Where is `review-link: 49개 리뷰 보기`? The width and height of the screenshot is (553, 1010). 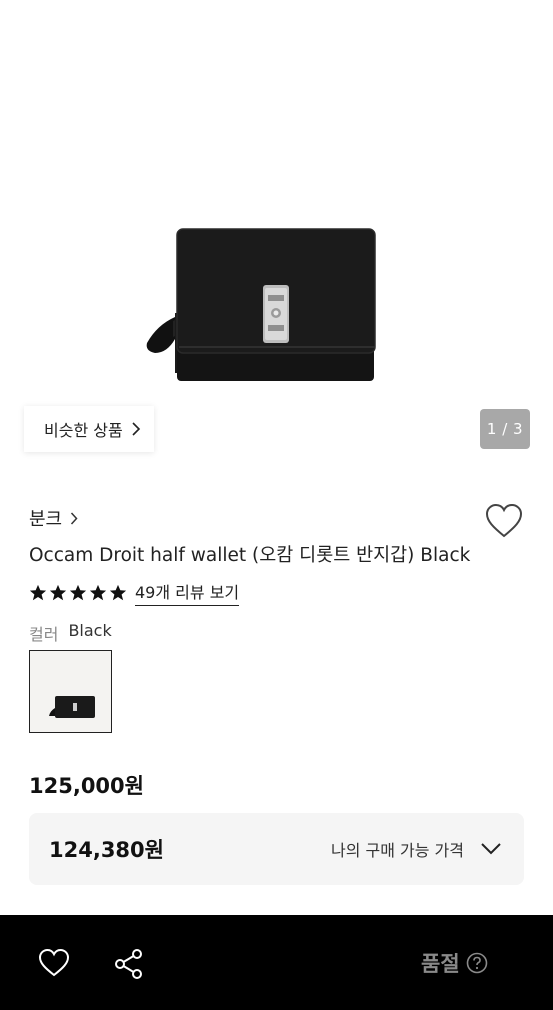
review-link: 49개 리뷰 보기 is located at coordinates (187, 592).